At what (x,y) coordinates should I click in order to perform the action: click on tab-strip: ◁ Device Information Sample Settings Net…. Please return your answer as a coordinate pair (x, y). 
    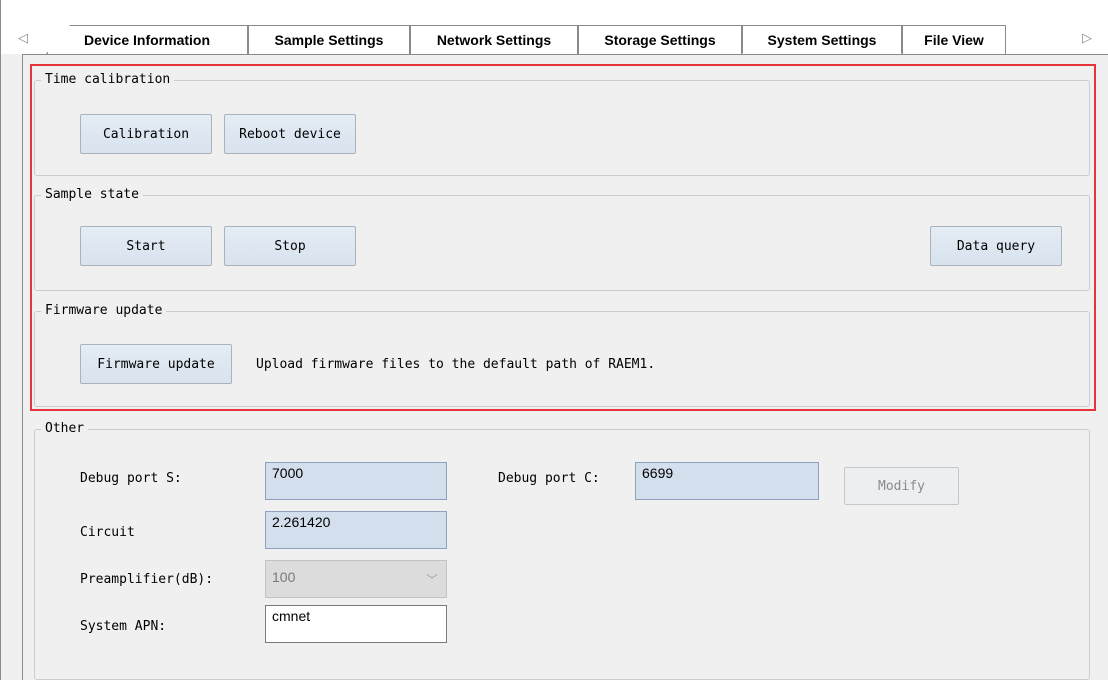
    Looking at the image, I should click on (554, 27).